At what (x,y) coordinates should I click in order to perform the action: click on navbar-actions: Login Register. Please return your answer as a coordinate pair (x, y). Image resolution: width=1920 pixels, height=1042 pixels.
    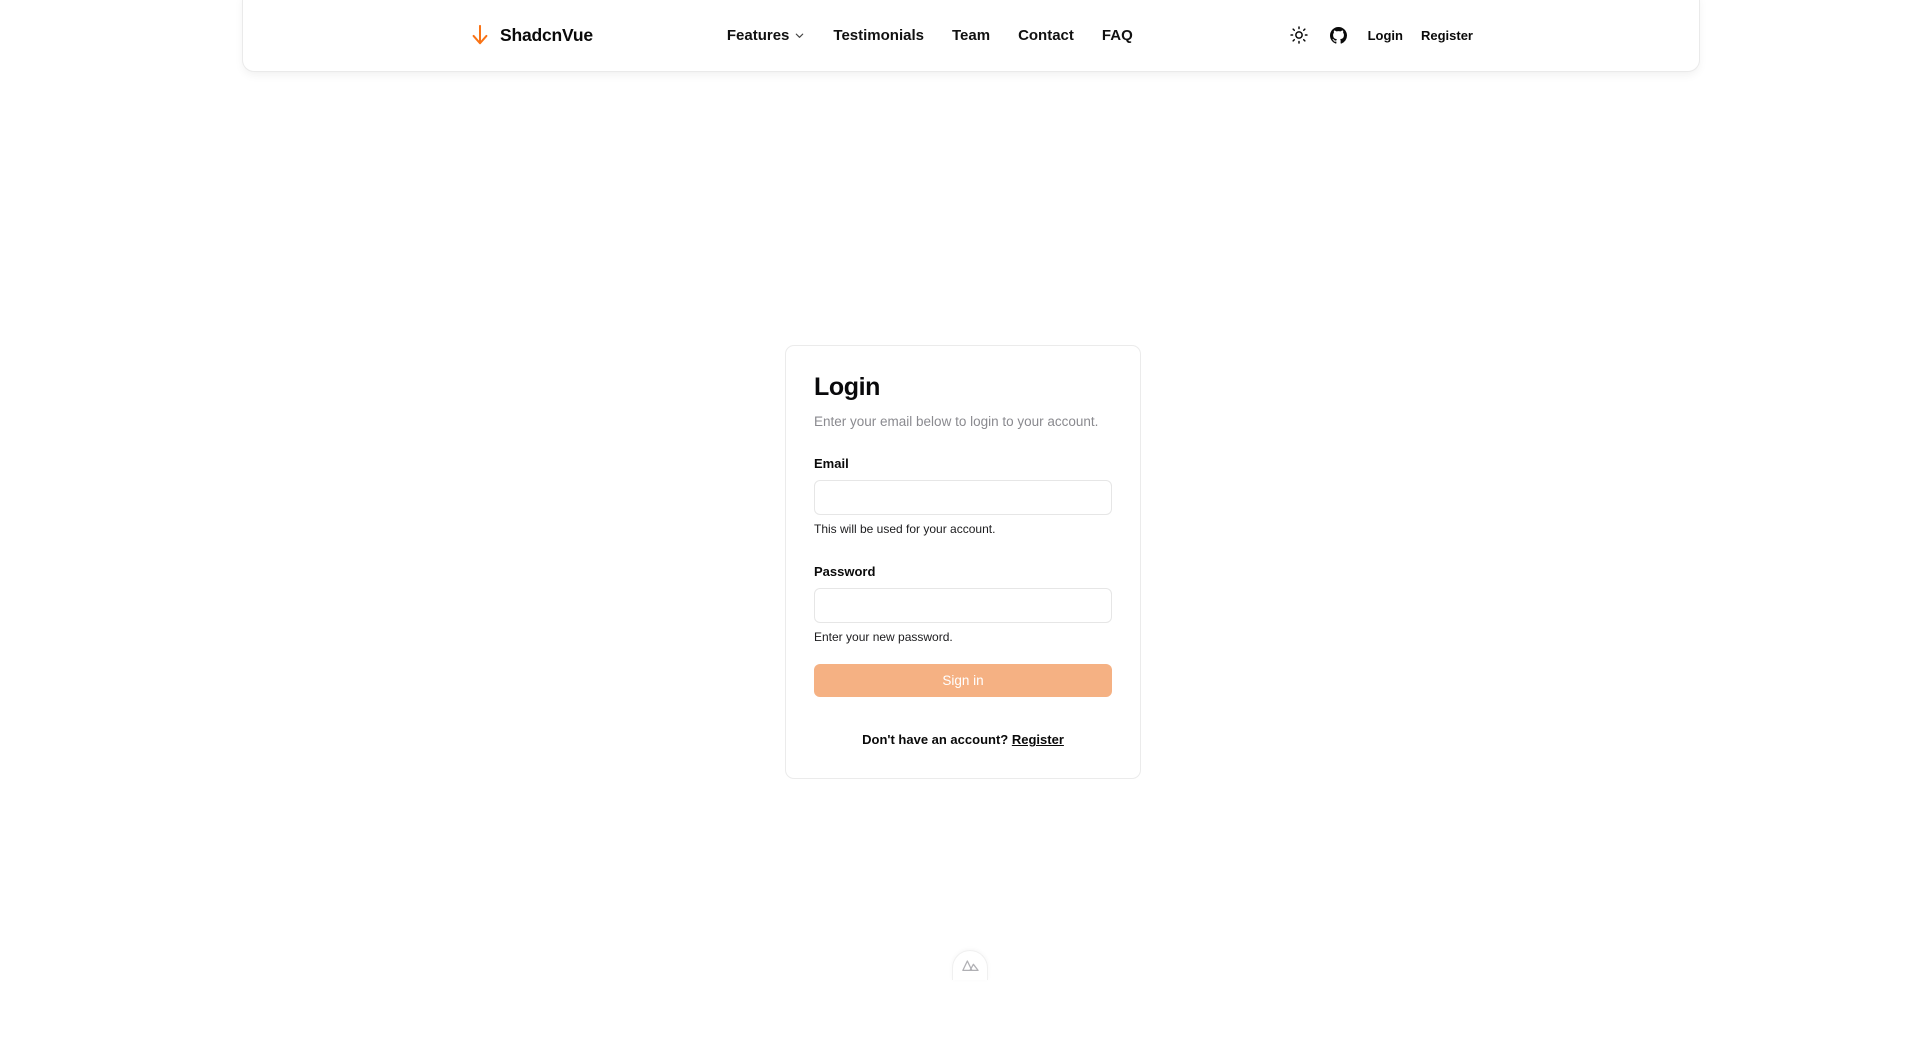
    Looking at the image, I should click on (1380, 35).